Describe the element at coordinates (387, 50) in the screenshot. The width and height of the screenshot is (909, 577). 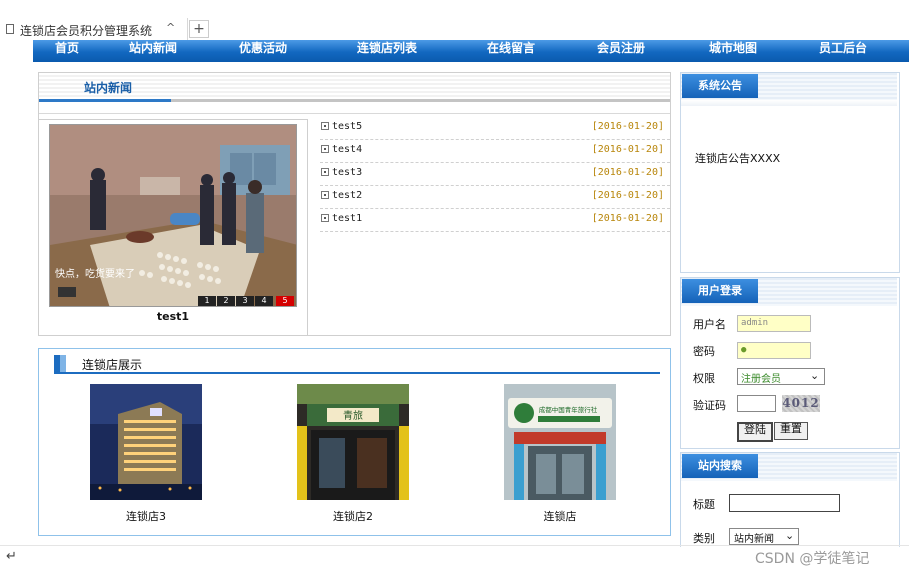
I see `nav-item-store-list: 连锁店列表` at that location.